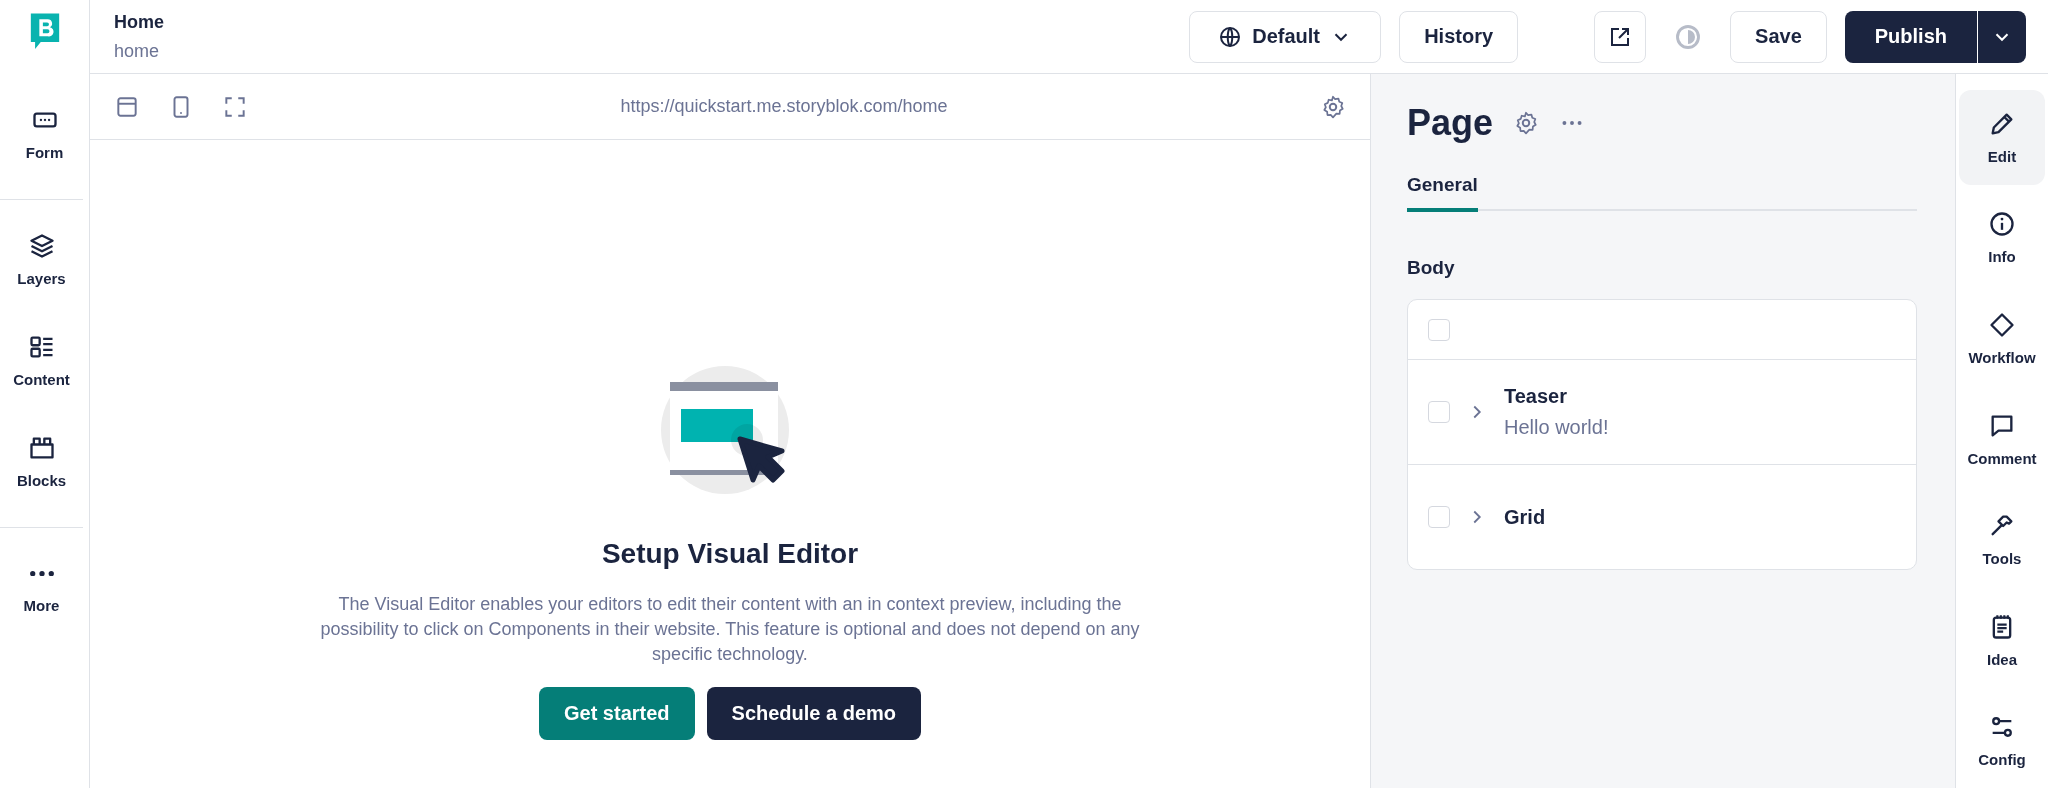 The image size is (2048, 788). I want to click on sidebar-item: Form, so click(44, 136).